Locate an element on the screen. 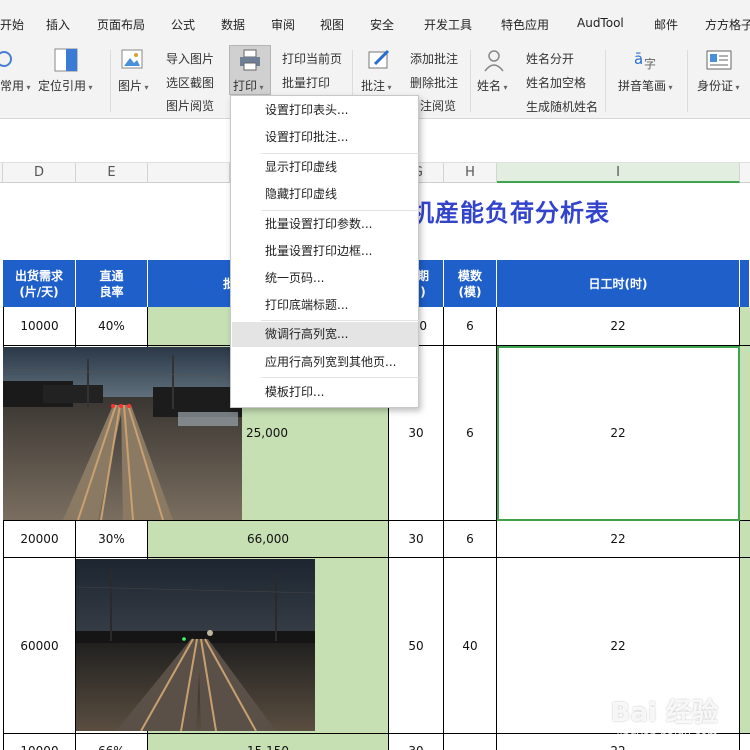  tab-security: 安全 is located at coordinates (382, 24).